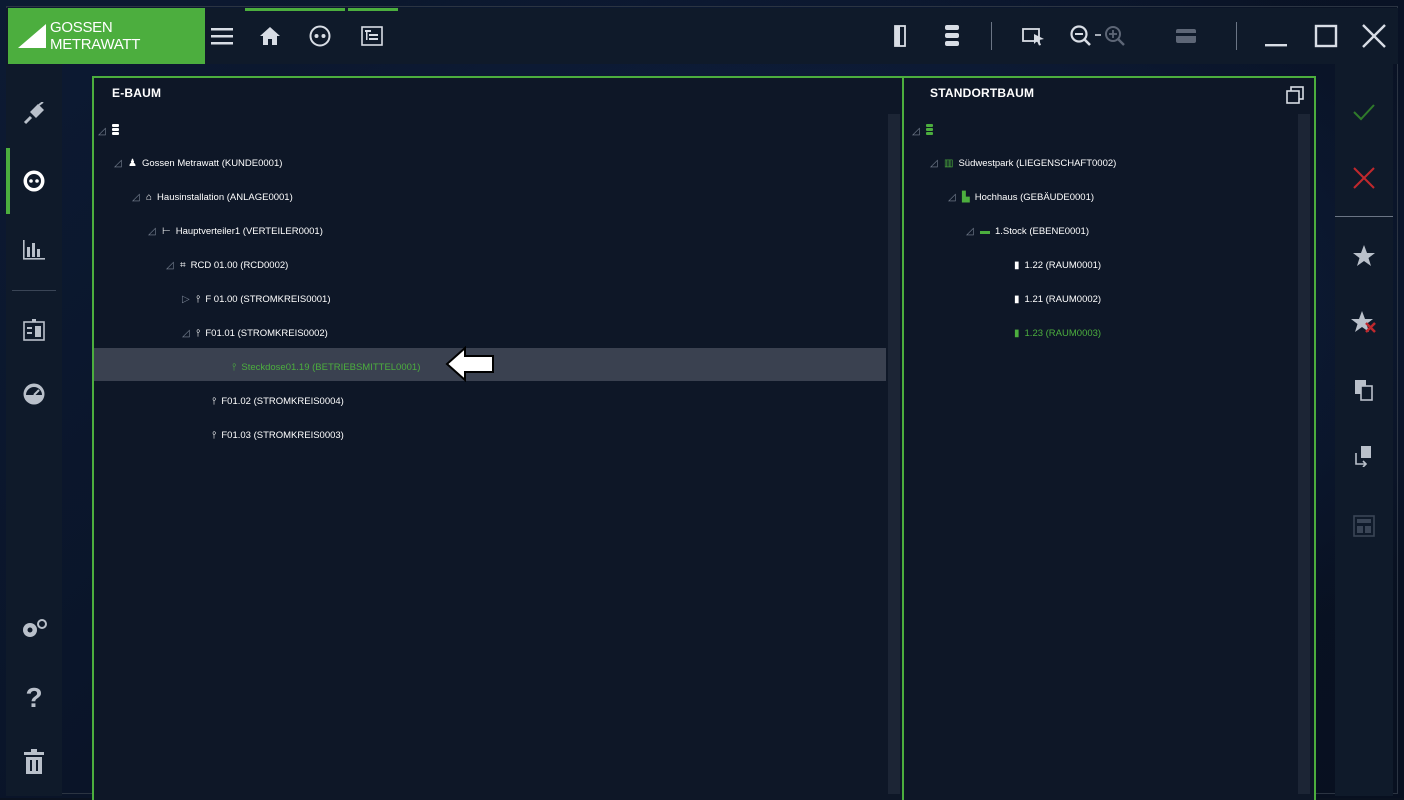  Describe the element at coordinates (1326, 36) in the screenshot. I see `maximize-icon` at that location.